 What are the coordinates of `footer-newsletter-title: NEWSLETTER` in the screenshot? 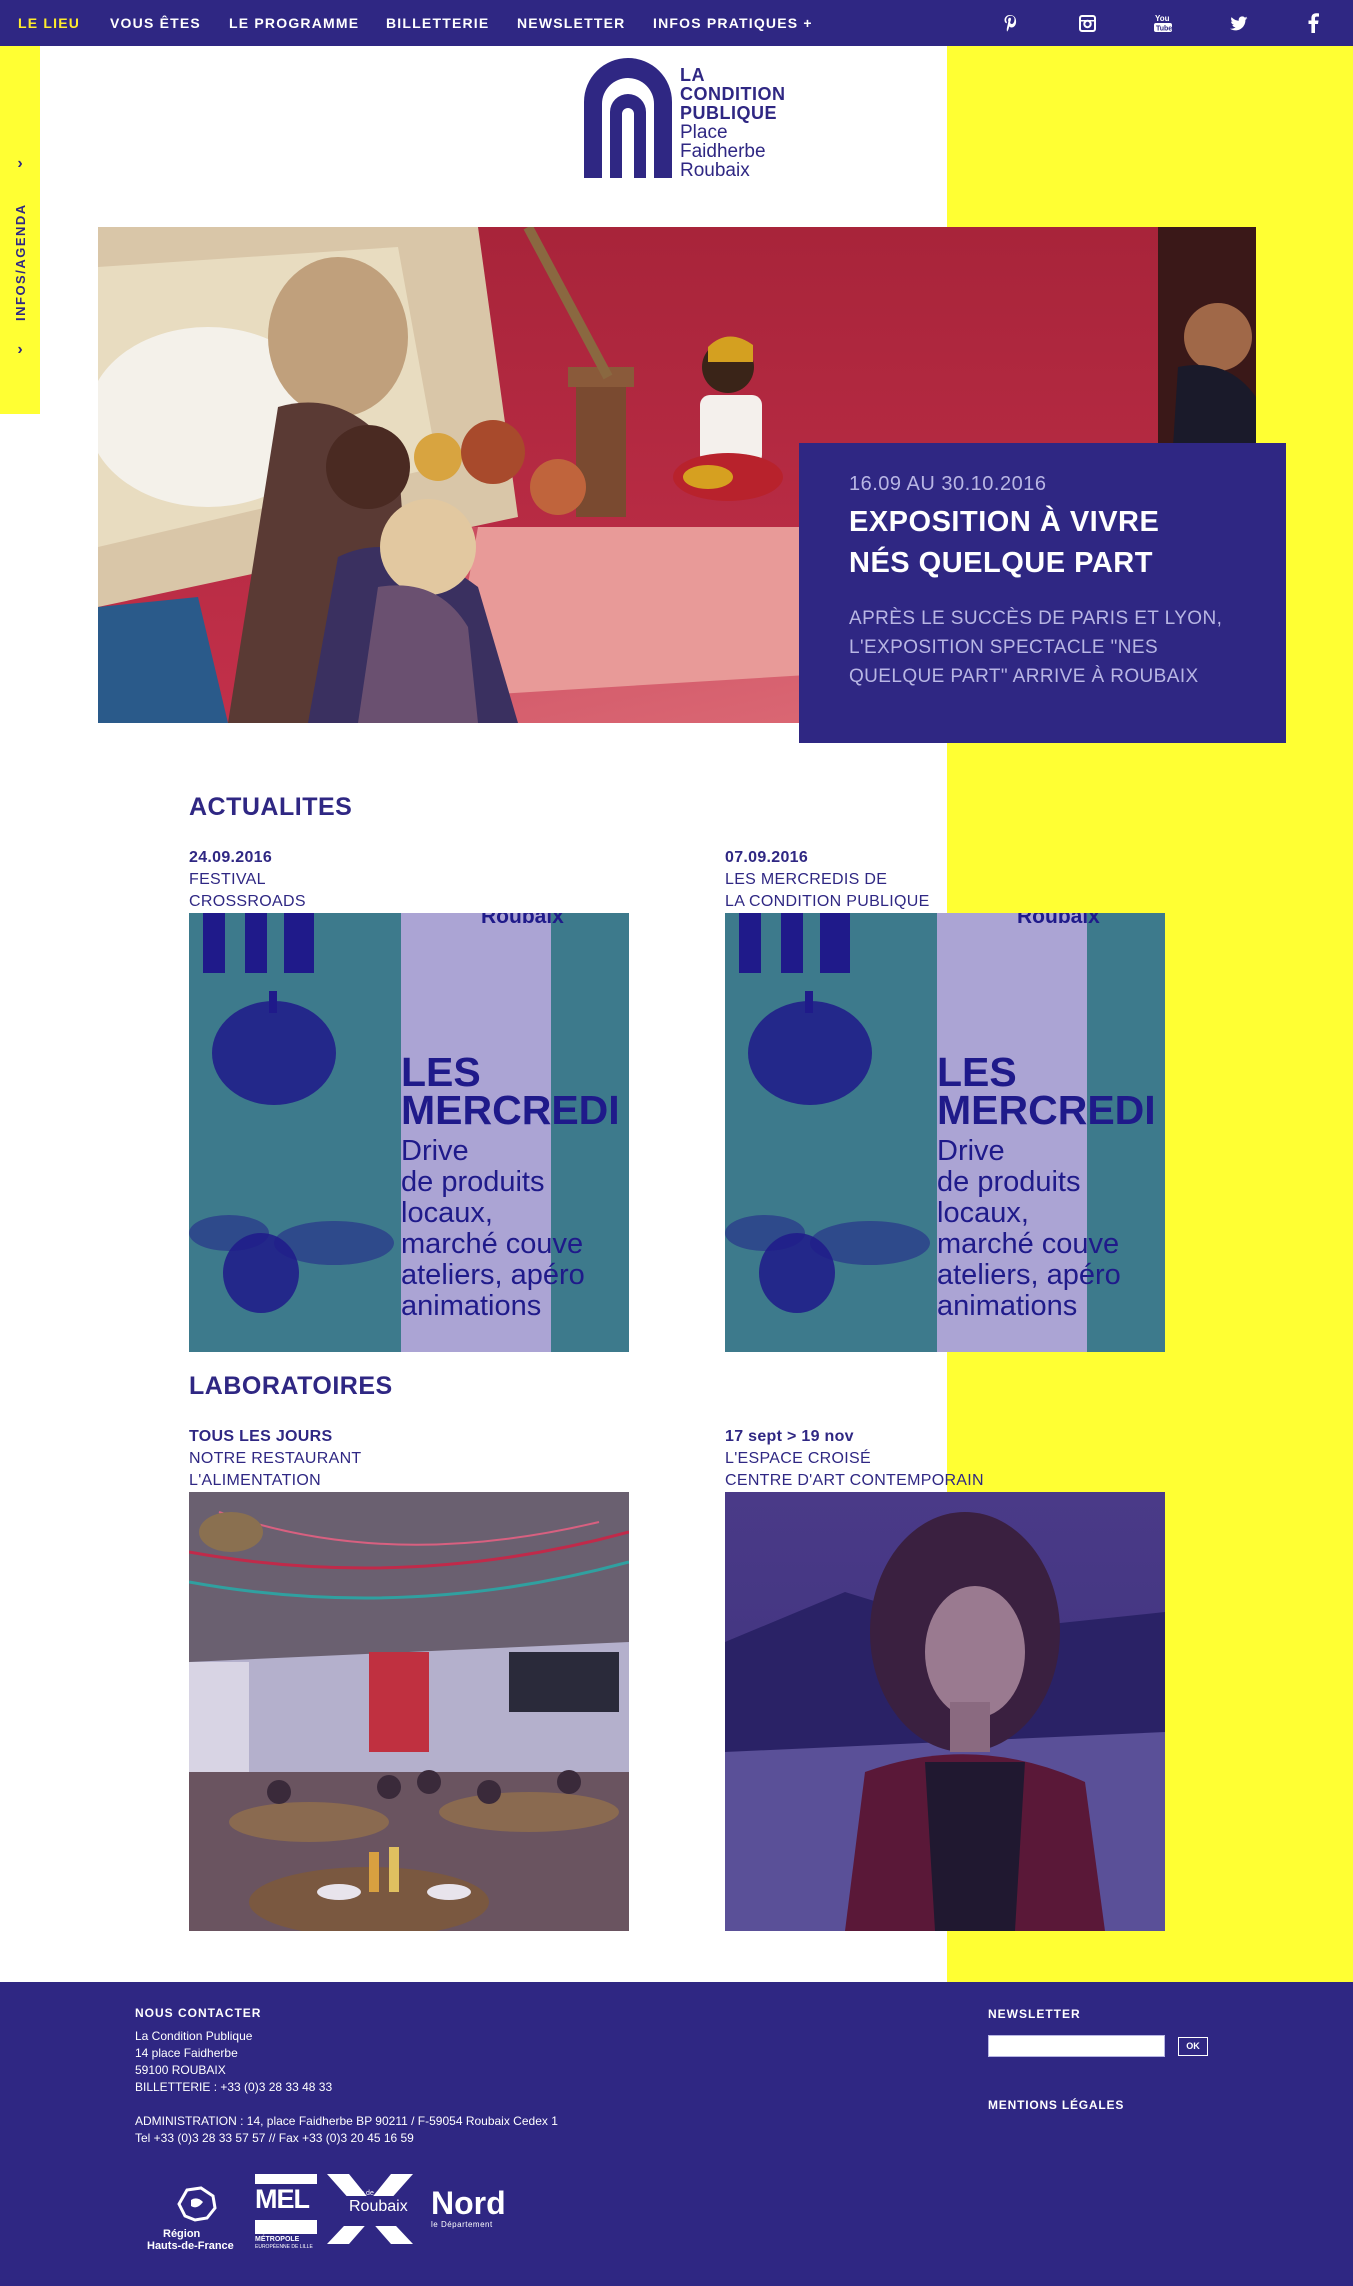 It's located at (1034, 2014).